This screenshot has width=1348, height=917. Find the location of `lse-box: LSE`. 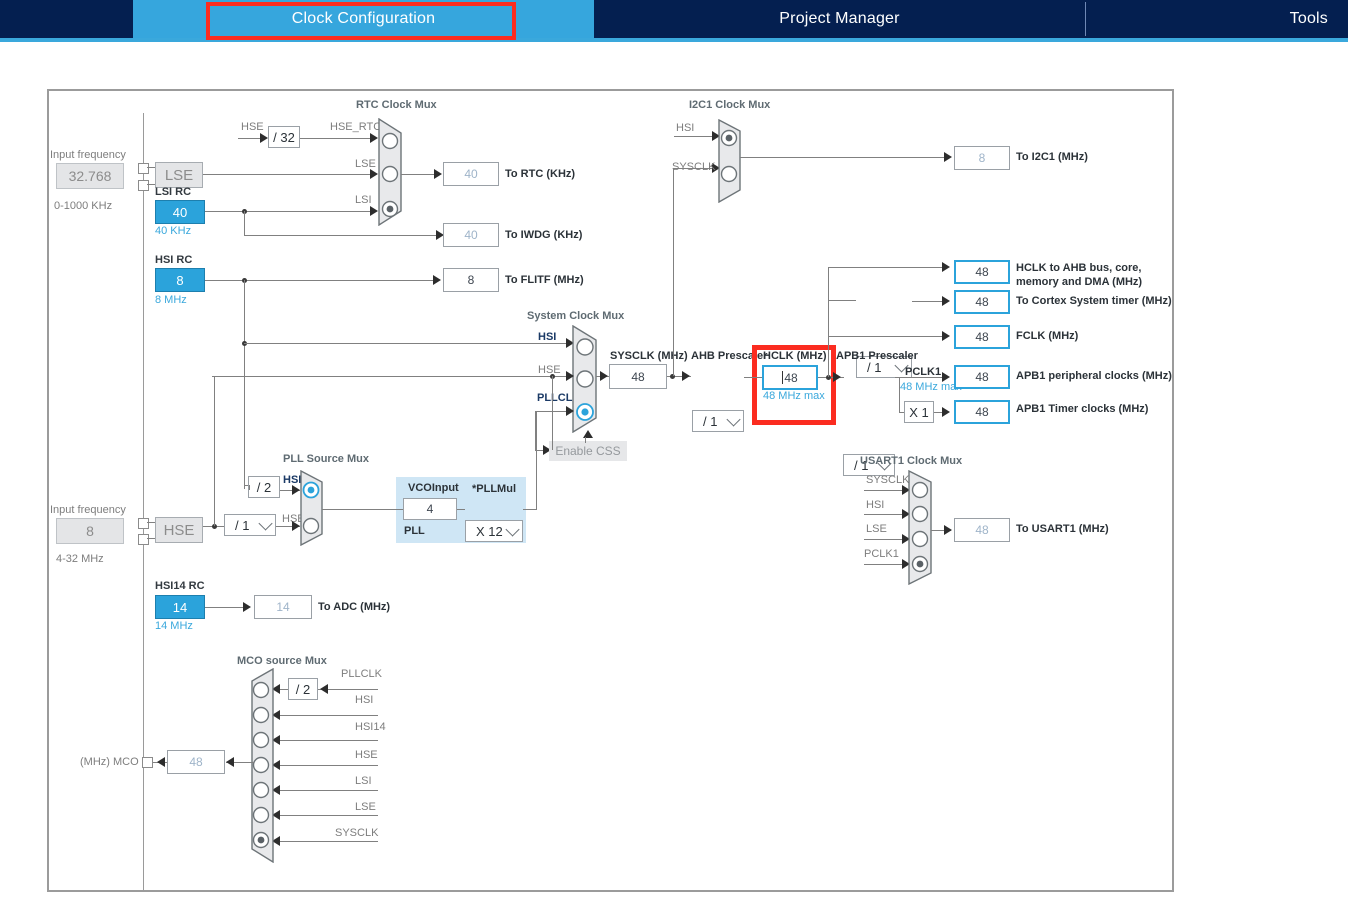

lse-box: LSE is located at coordinates (179, 175).